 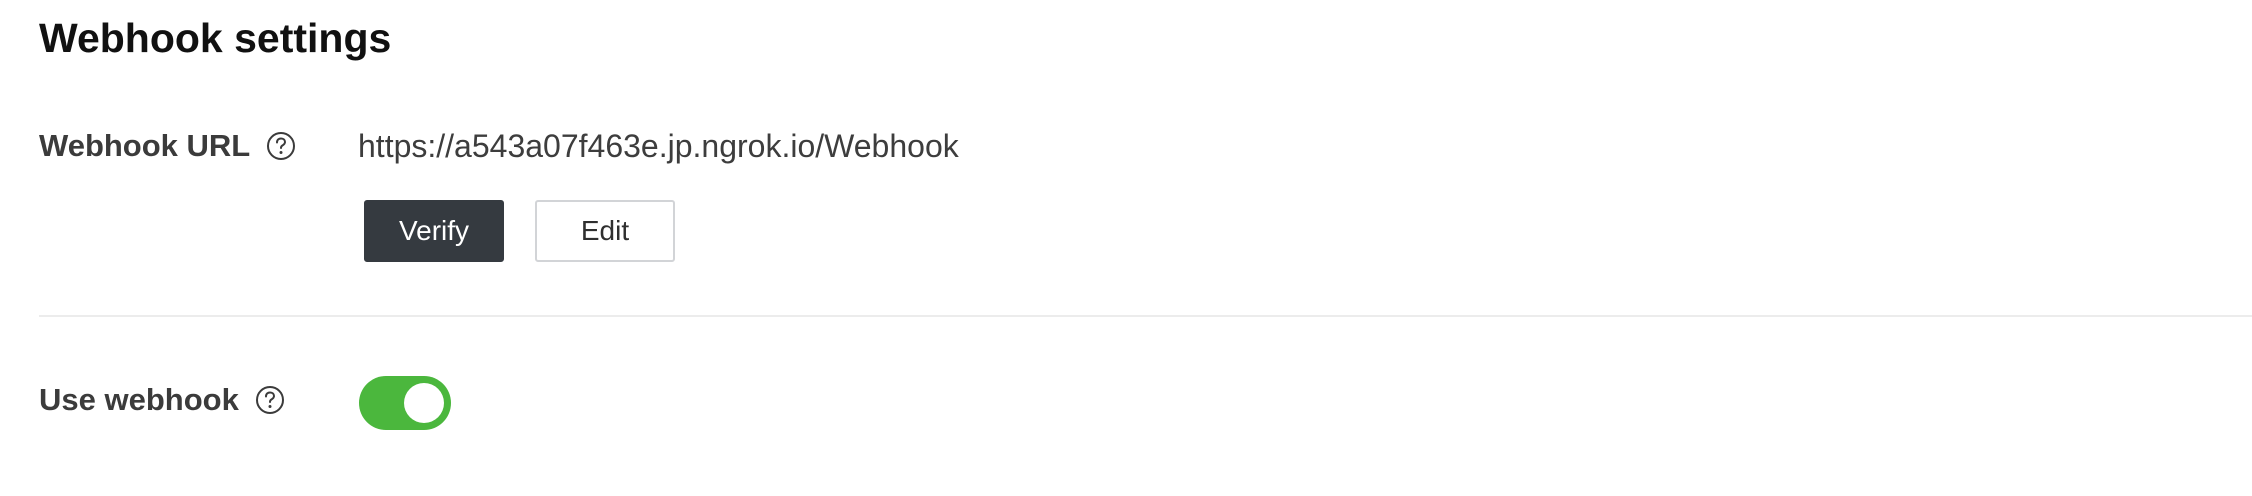 I want to click on section-title: Webhook settings, so click(x=215, y=38).